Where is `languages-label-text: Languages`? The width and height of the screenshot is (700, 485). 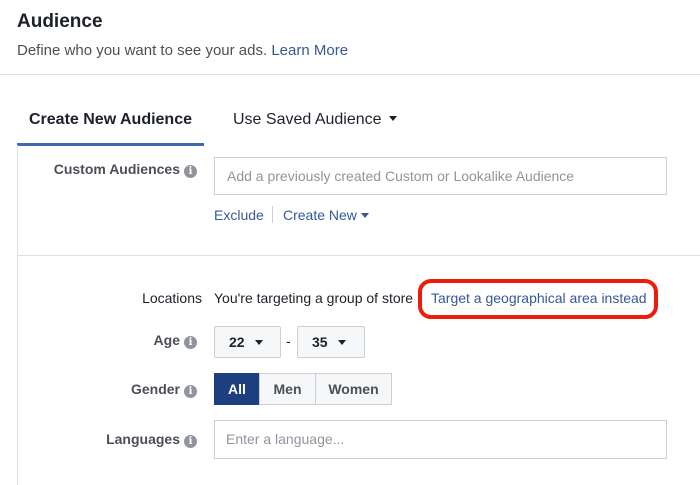
languages-label-text: Languages is located at coordinates (143, 439).